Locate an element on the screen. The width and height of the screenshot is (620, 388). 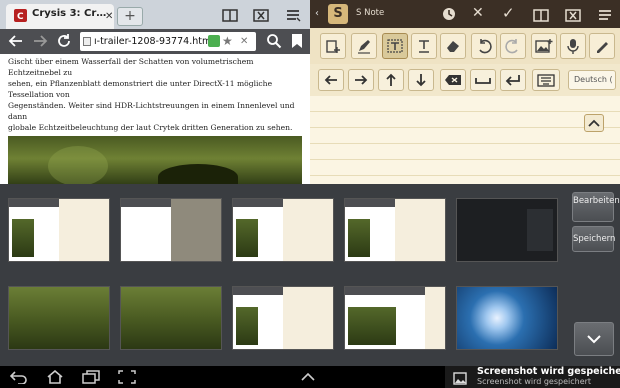
expand-up-icon is located at coordinates (308, 377).